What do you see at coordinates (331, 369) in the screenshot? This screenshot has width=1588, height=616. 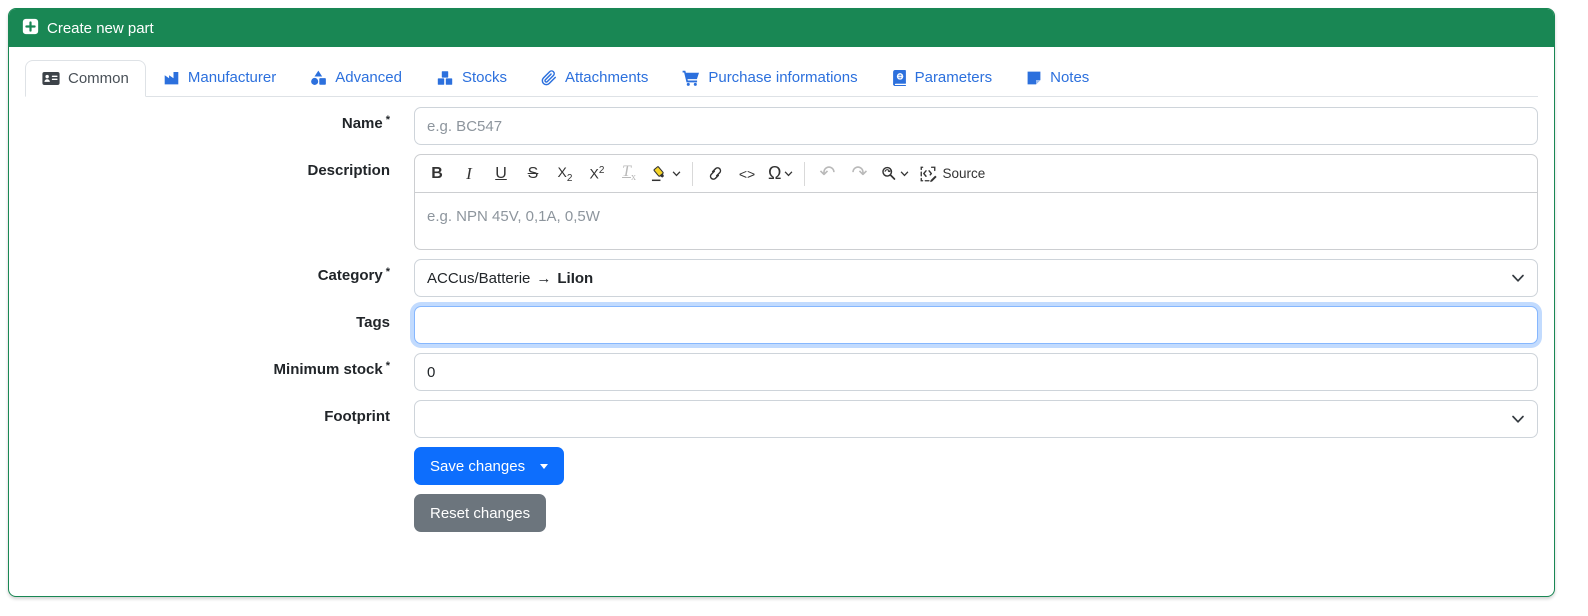 I see `minimum-stock-label: Minimum stock *` at bounding box center [331, 369].